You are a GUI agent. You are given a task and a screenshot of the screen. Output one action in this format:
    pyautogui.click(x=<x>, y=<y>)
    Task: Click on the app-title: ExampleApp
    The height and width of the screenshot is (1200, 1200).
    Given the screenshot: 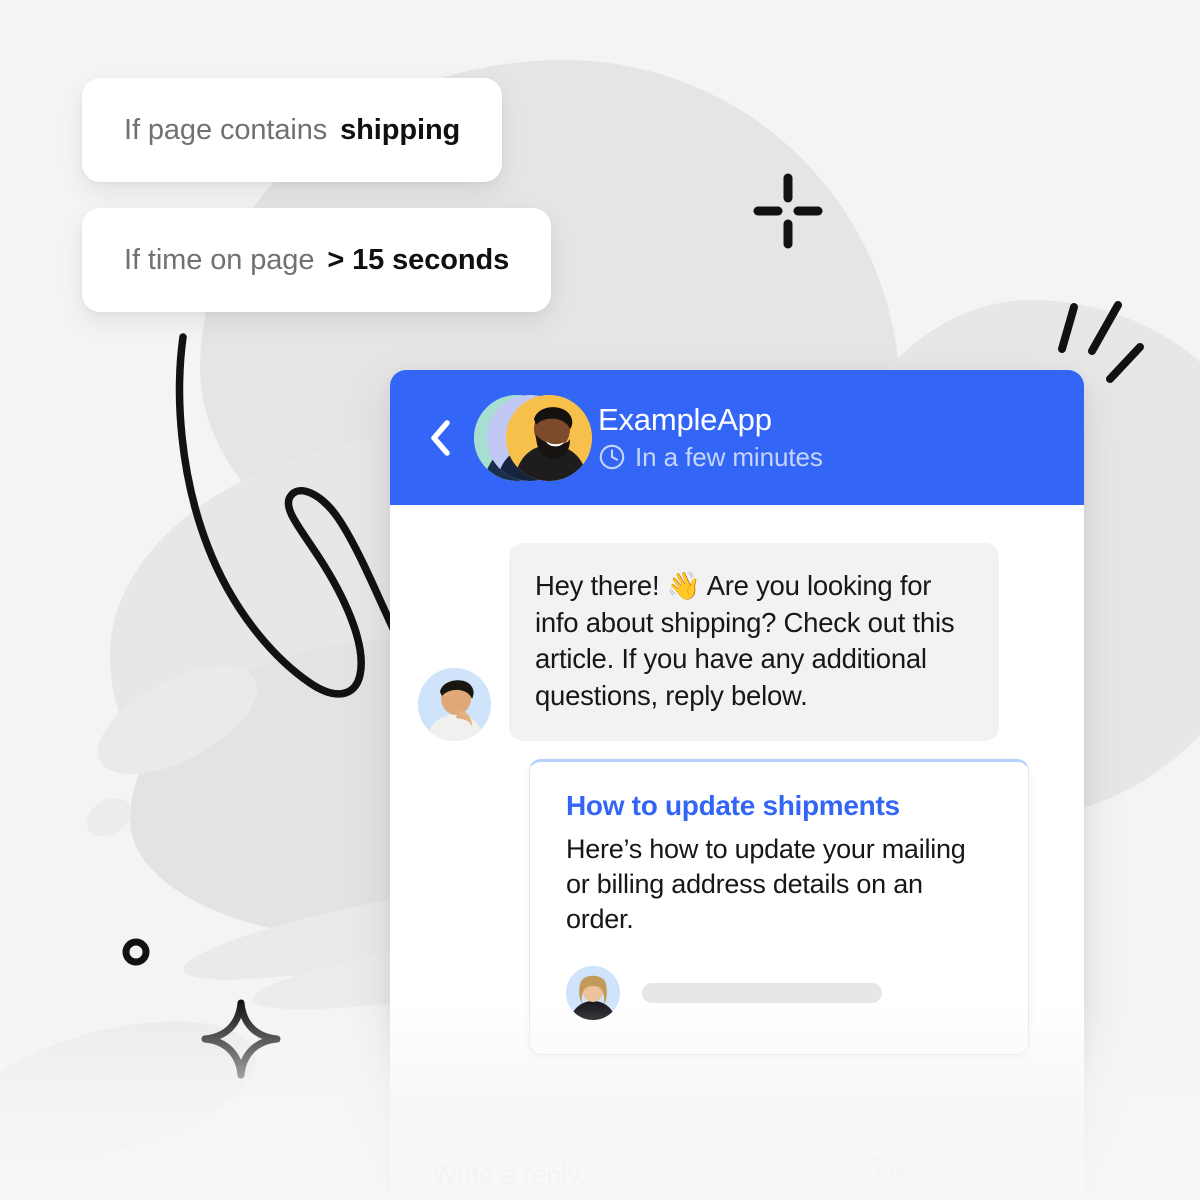 What is the action you would take?
    pyautogui.click(x=685, y=420)
    